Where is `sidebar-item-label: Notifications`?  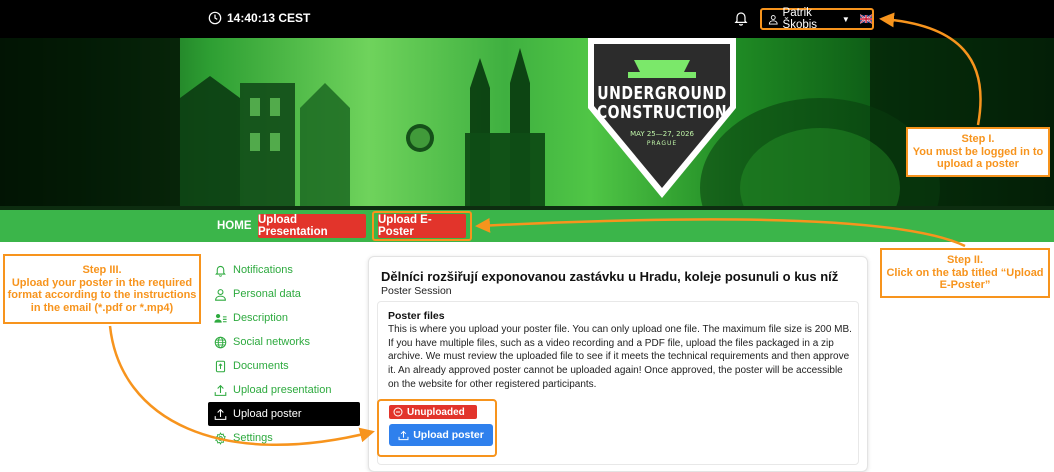
sidebar-item-label: Notifications is located at coordinates (263, 270).